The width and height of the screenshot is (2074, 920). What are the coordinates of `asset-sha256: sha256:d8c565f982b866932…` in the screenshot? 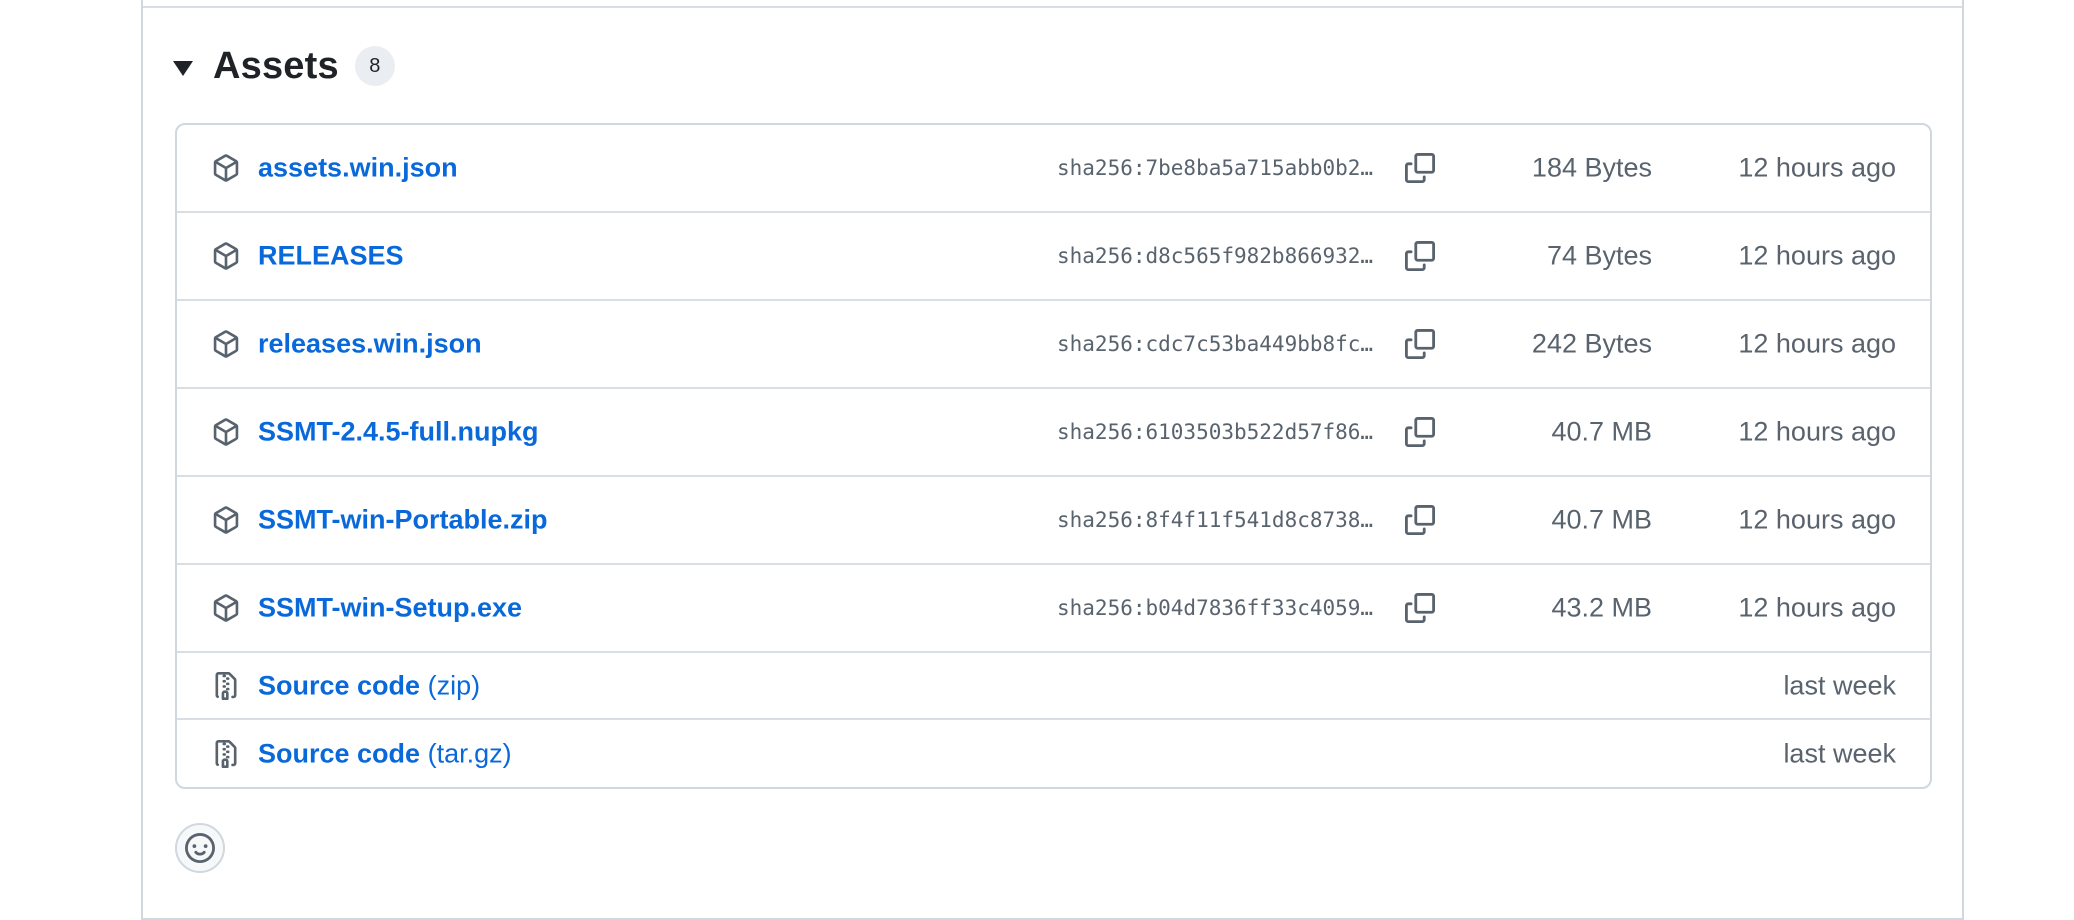 It's located at (1215, 256).